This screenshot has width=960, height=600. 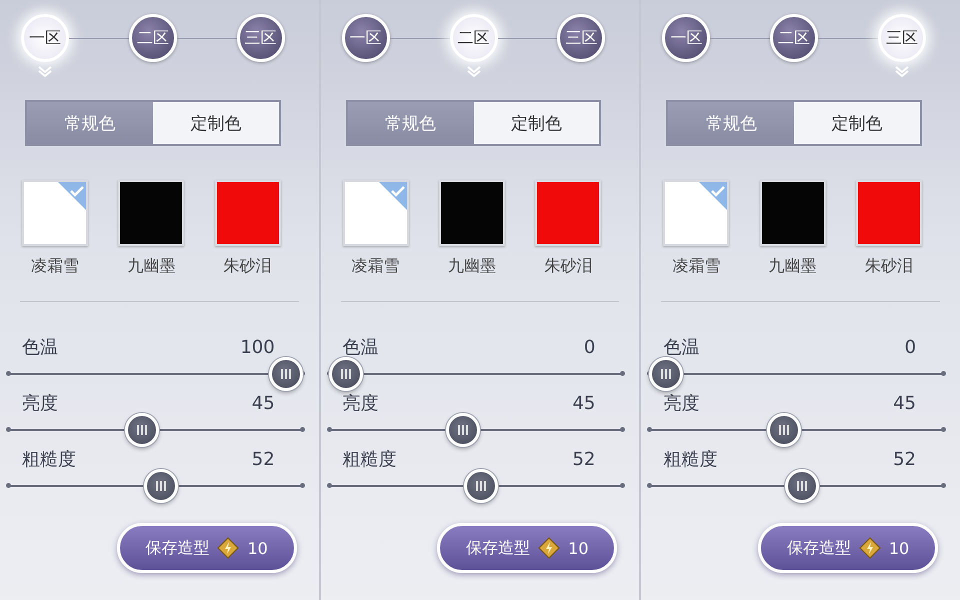 I want to click on slider-value: 100, so click(x=257, y=347).